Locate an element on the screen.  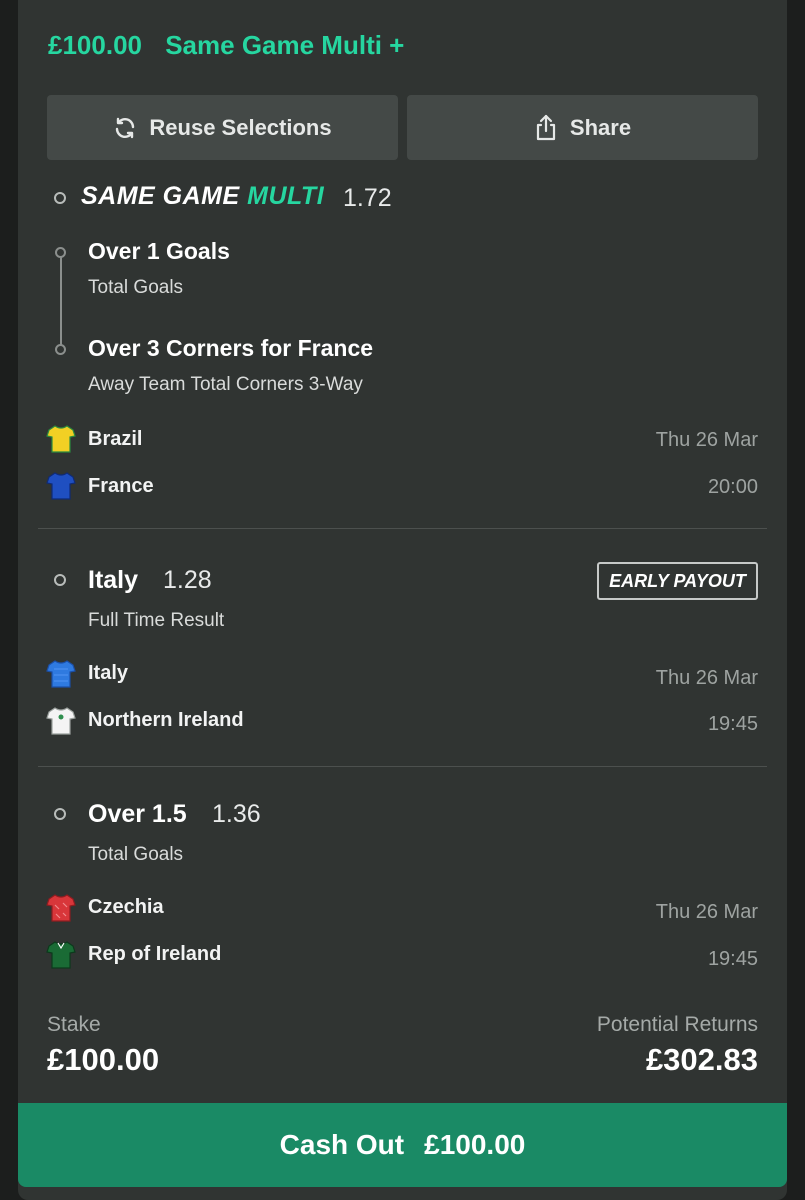
team-away-name: France is located at coordinates (121, 486).